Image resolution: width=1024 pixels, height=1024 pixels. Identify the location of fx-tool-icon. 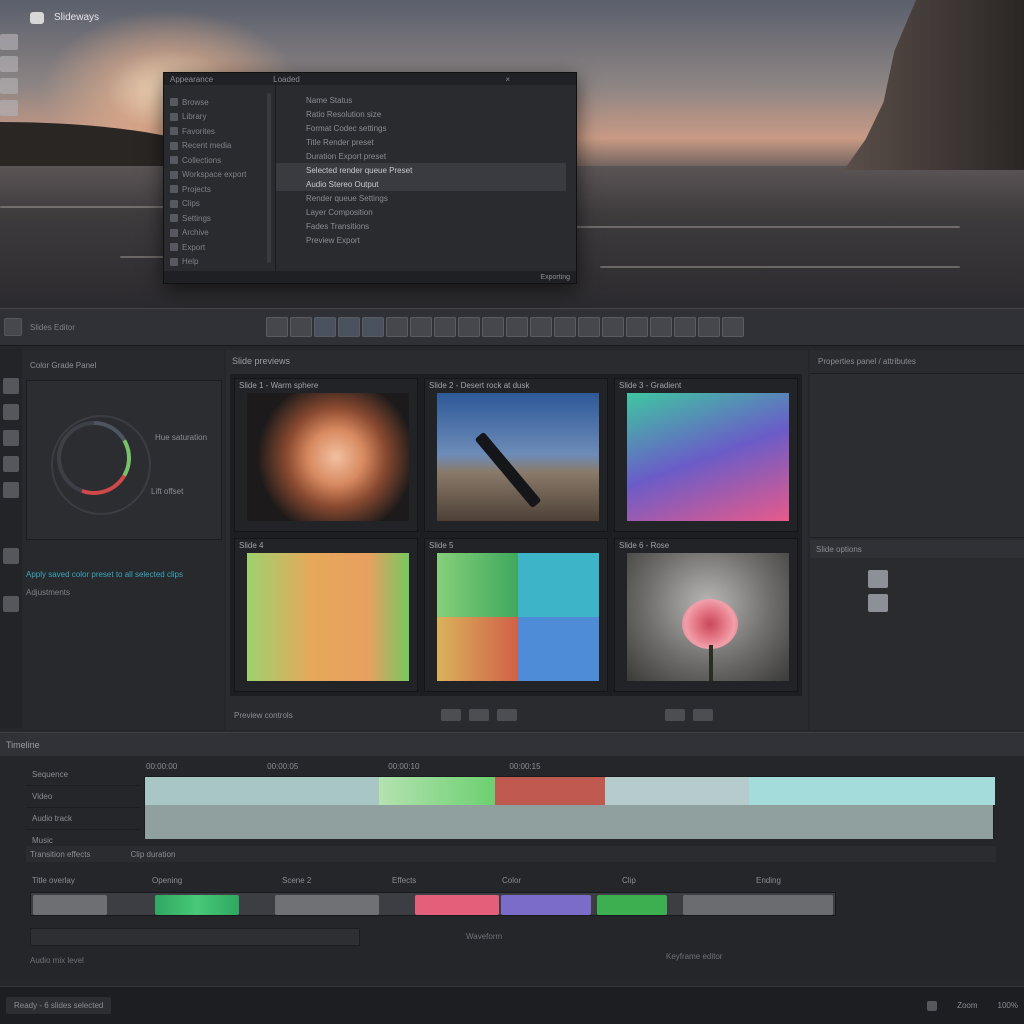
(613, 327).